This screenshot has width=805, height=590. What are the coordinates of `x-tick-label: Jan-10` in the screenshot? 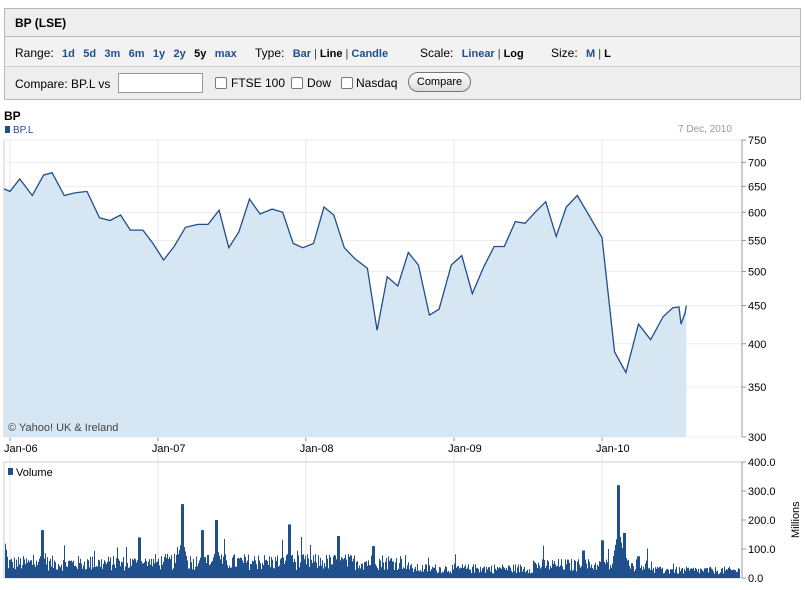 It's located at (613, 449).